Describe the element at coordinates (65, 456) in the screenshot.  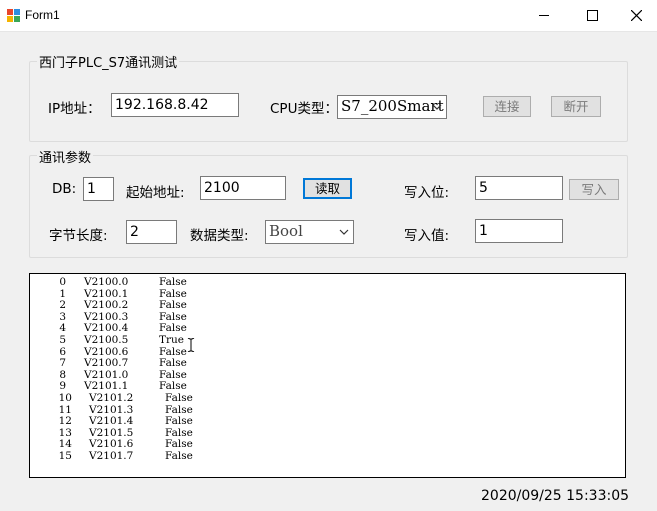
I see `list-item-index: 15` at that location.